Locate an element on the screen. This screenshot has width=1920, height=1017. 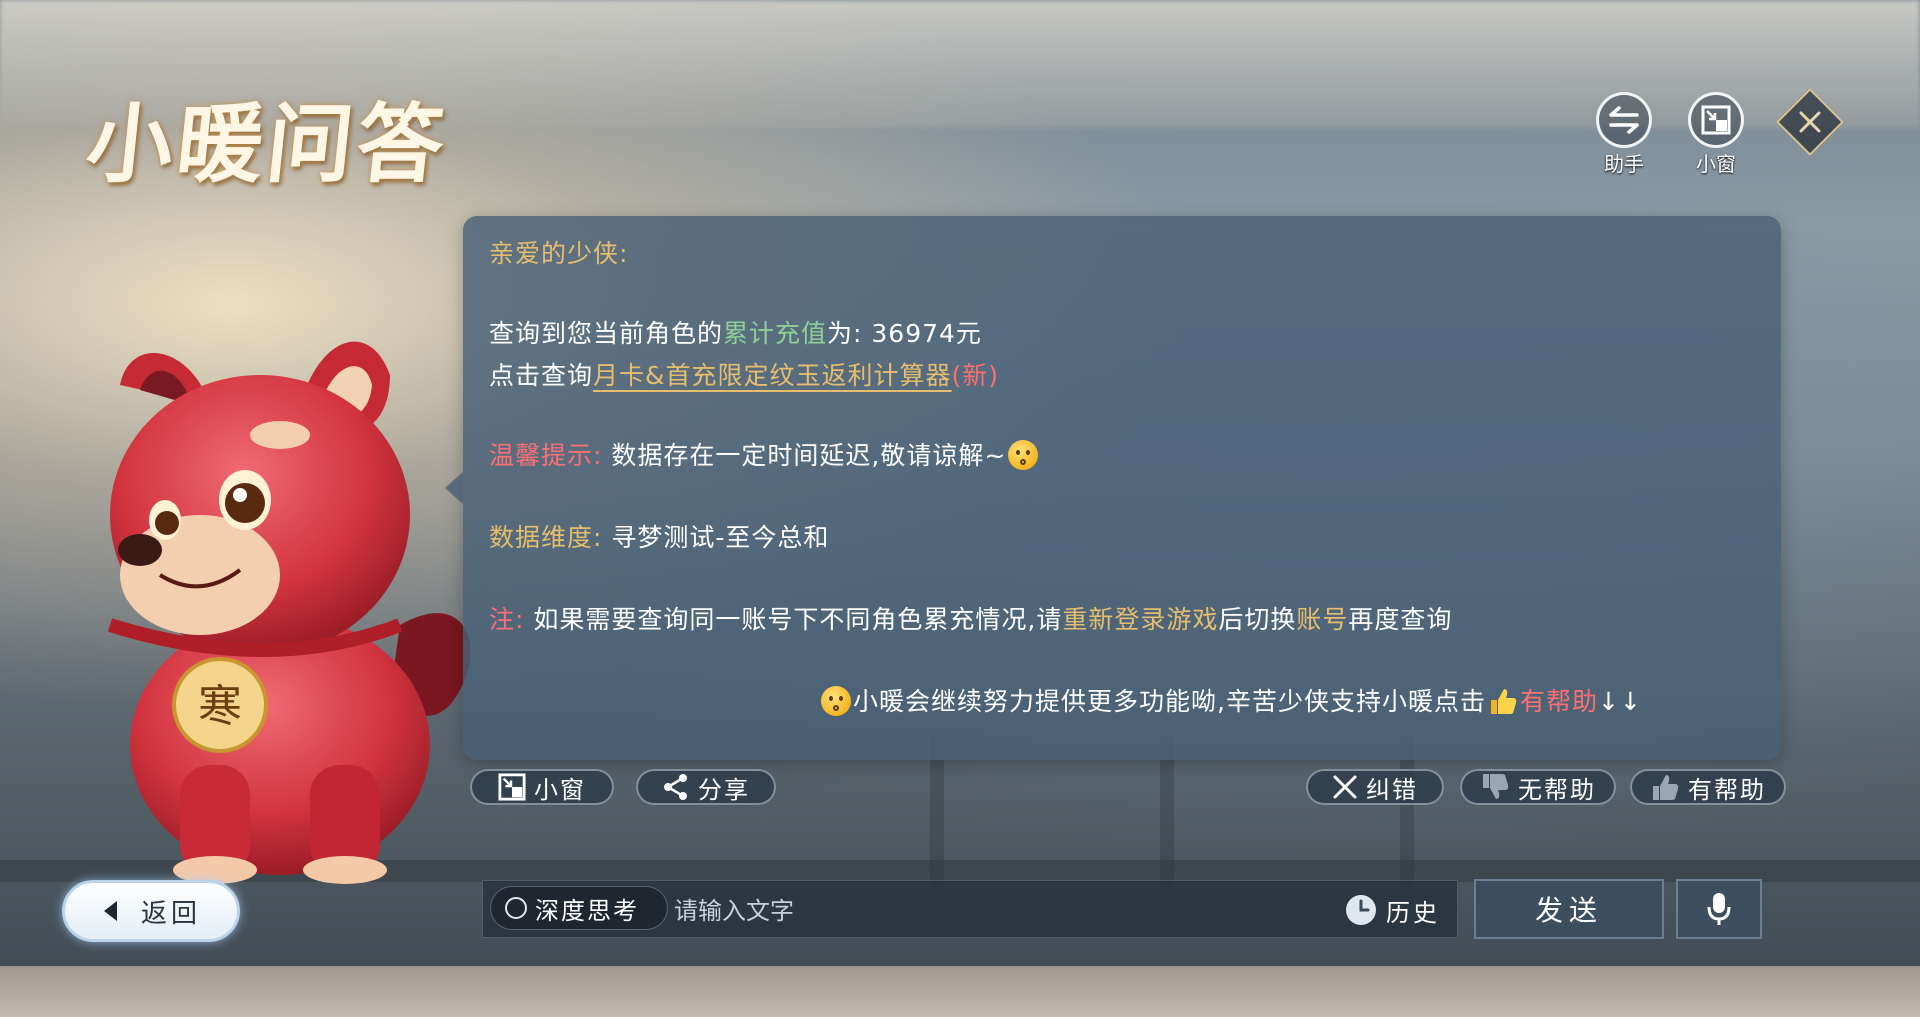
share-icon is located at coordinates (675, 787).